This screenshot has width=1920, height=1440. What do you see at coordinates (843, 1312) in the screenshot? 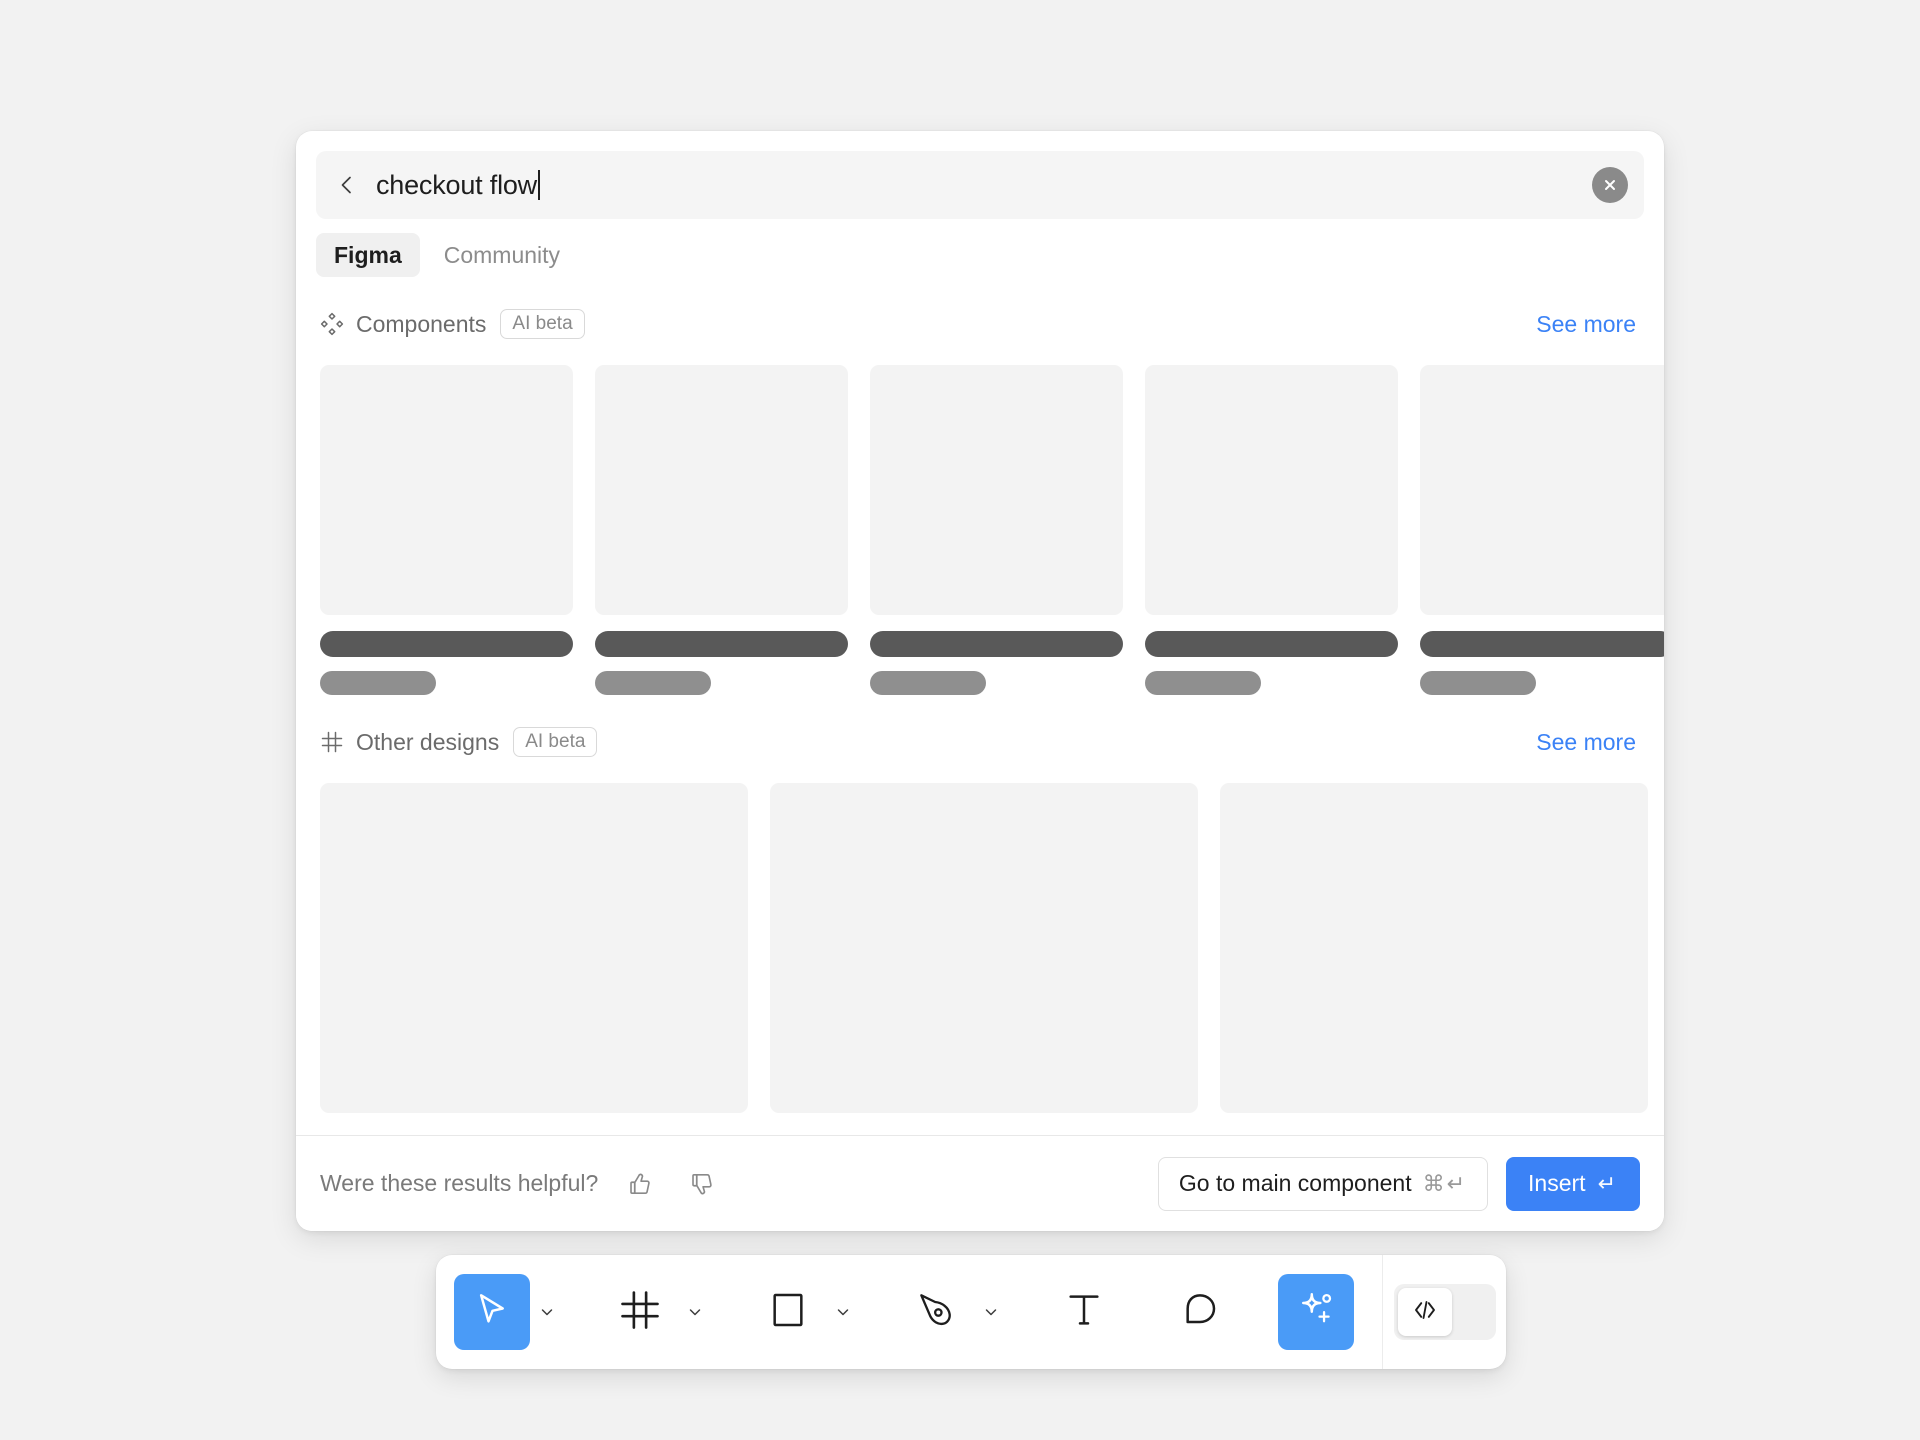
I see `shape-tool-chevron-down-icon` at bounding box center [843, 1312].